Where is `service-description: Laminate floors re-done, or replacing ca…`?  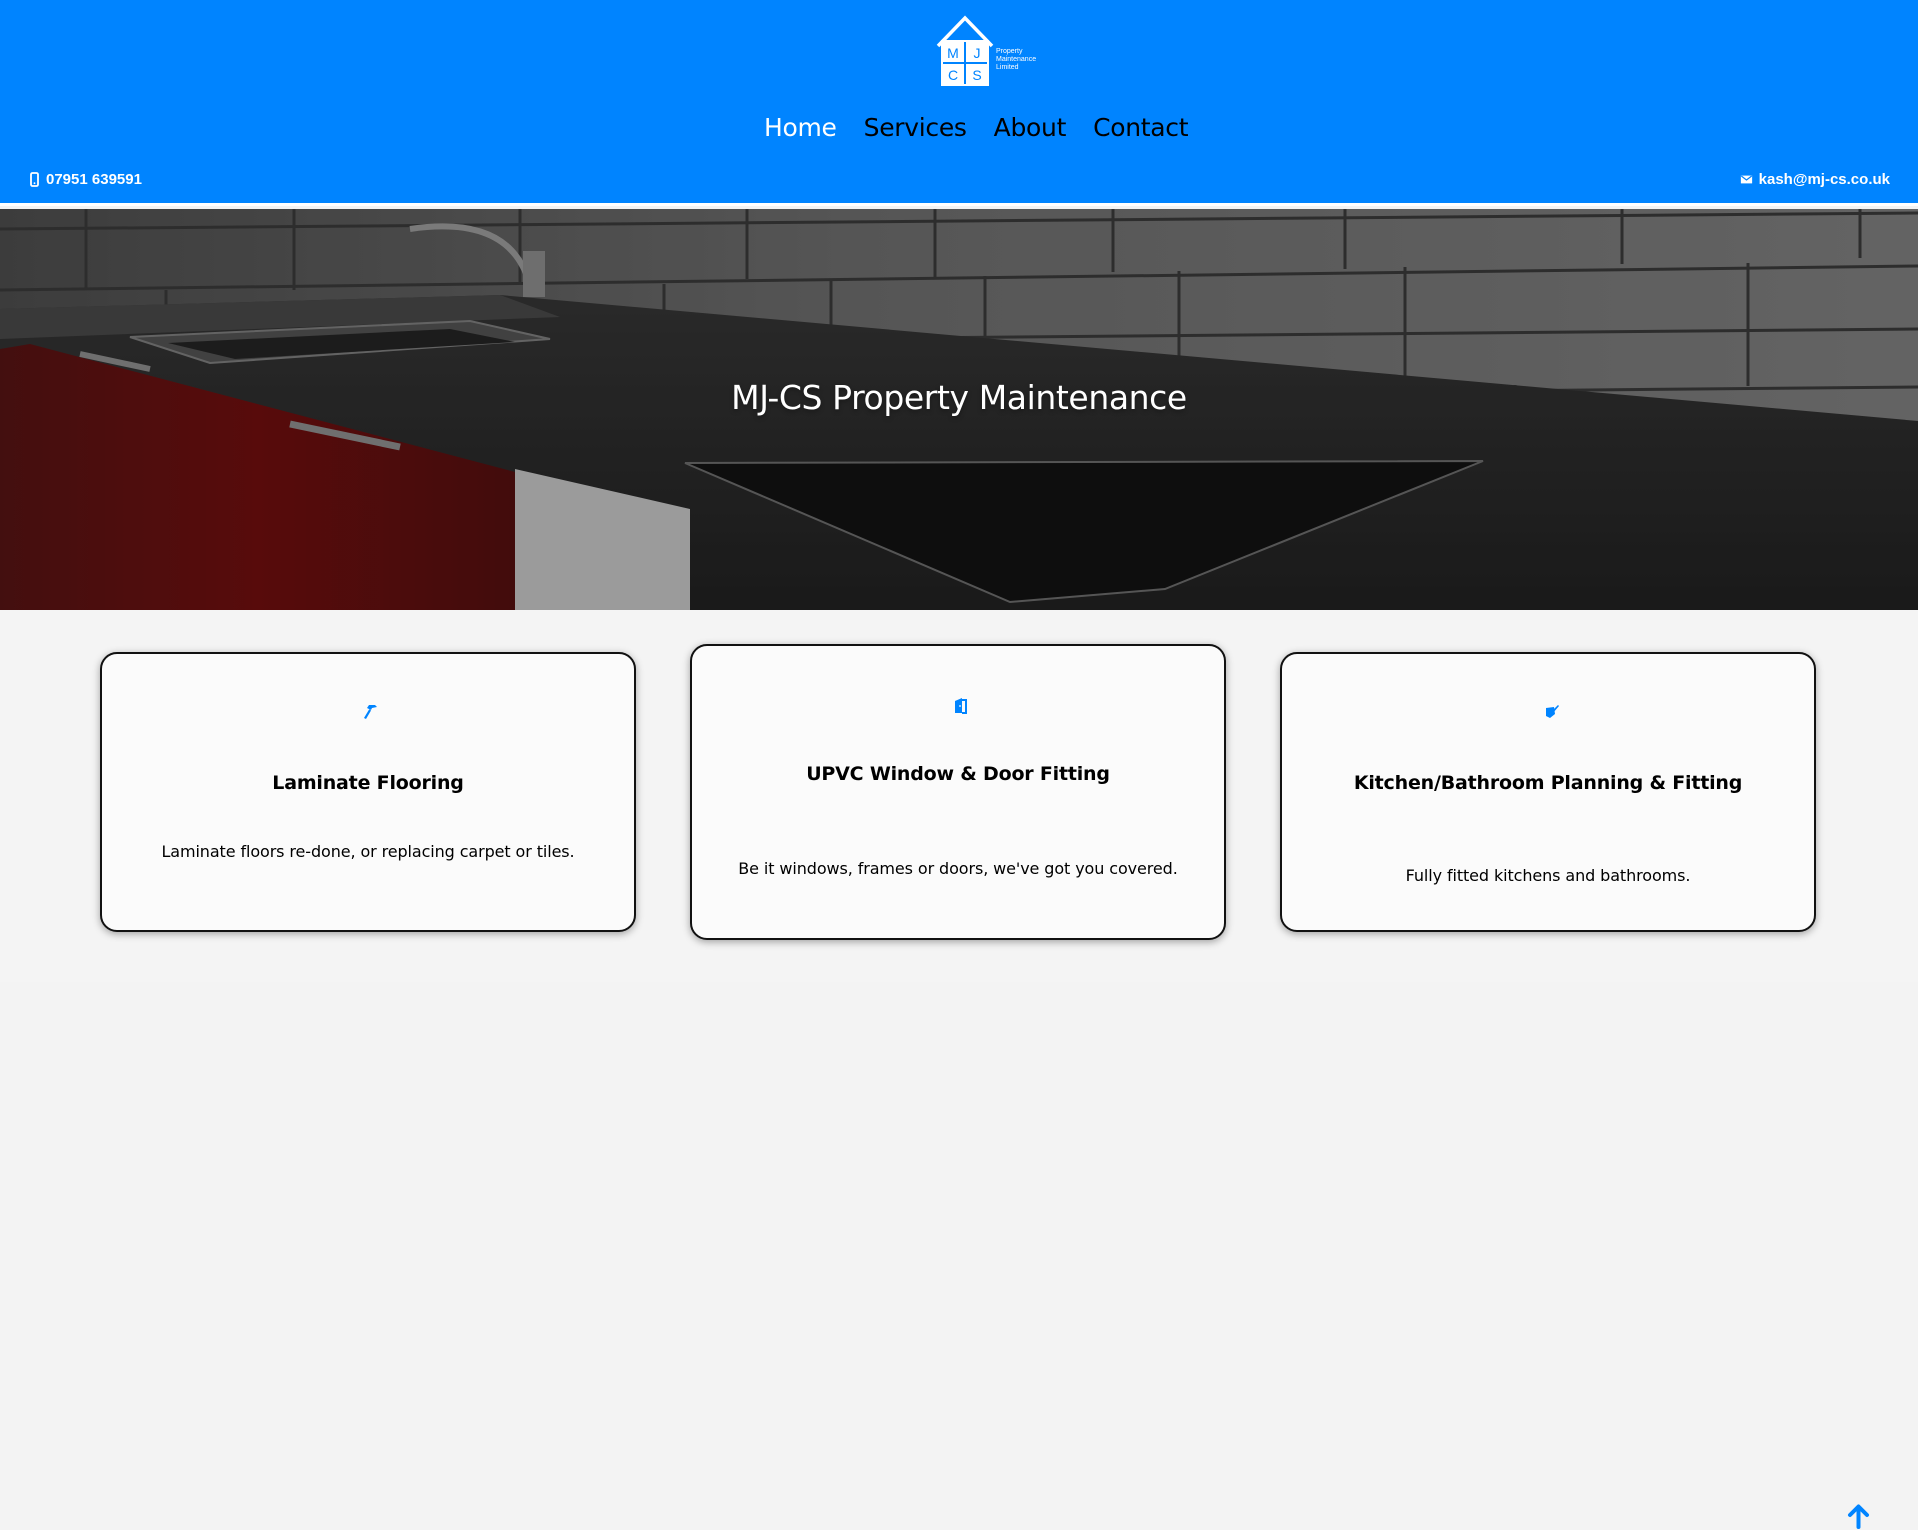
service-description: Laminate floors re-done, or replacing ca… is located at coordinates (368, 851).